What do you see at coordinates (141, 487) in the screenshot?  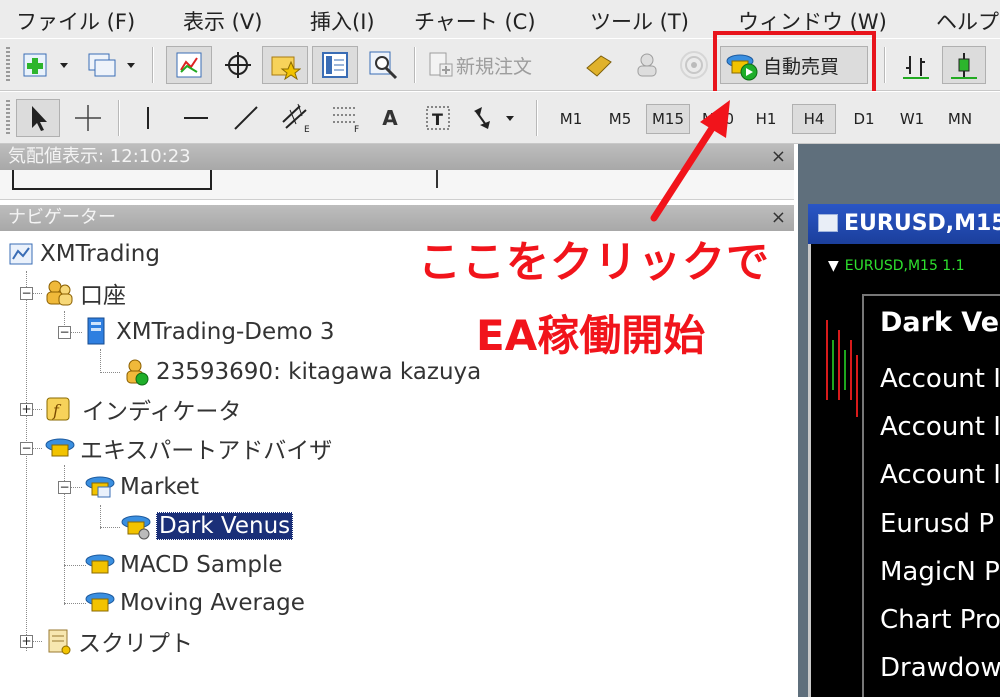 I see `tree-item-market: Market` at bounding box center [141, 487].